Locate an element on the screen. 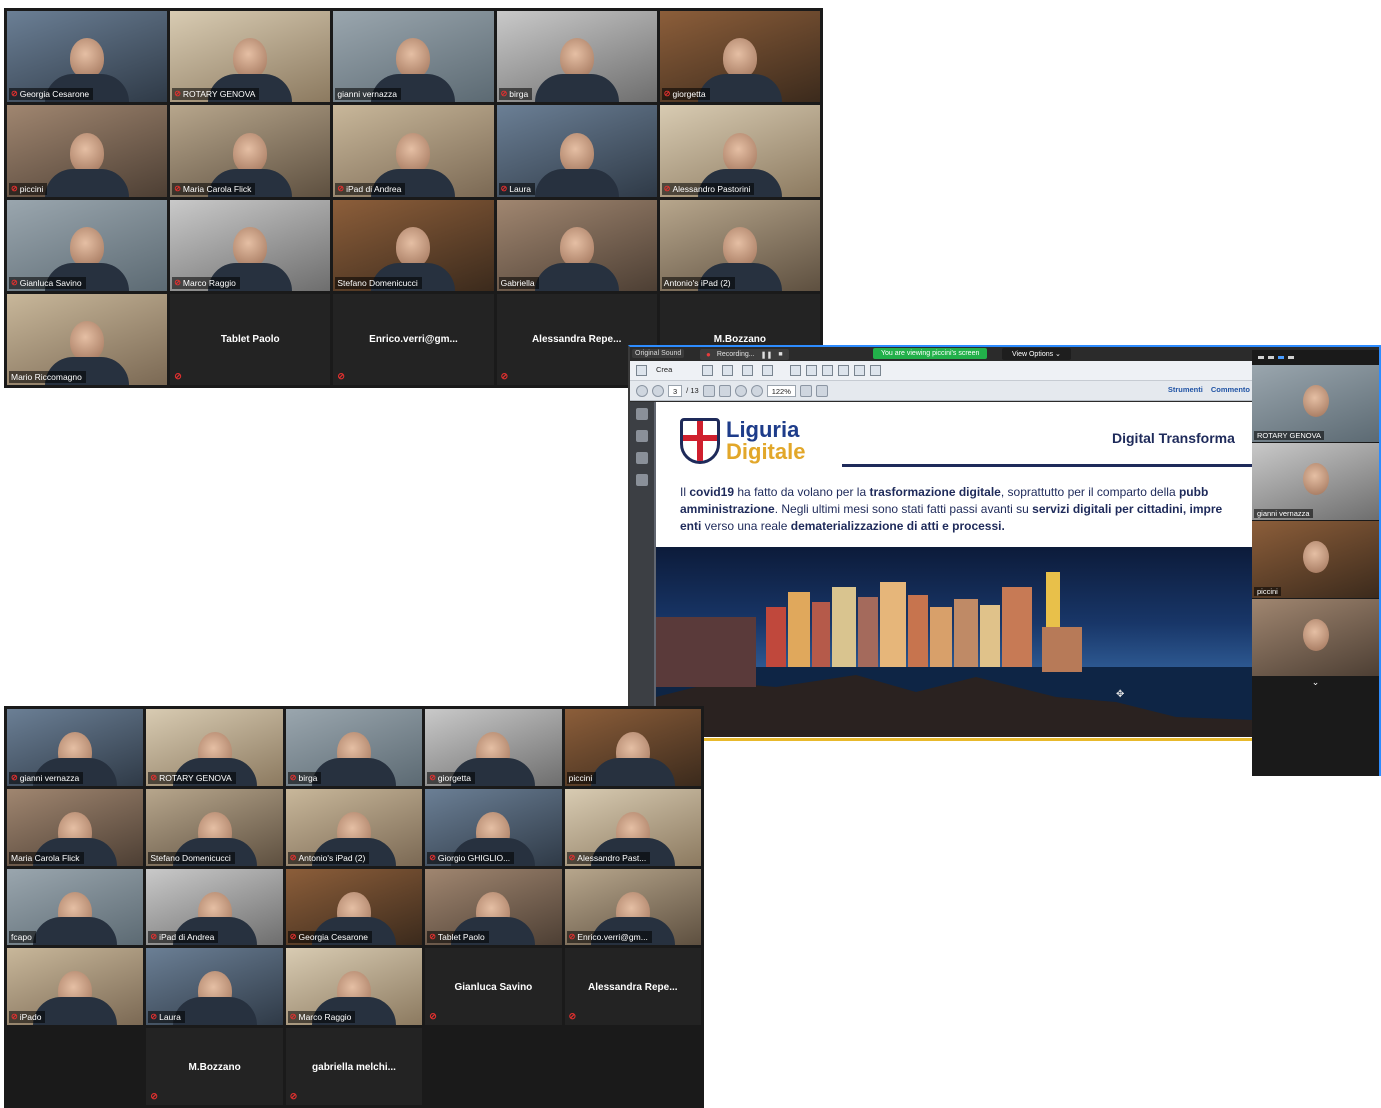 The width and height of the screenshot is (1381, 1108). crea-menu: Crea is located at coordinates (664, 369).